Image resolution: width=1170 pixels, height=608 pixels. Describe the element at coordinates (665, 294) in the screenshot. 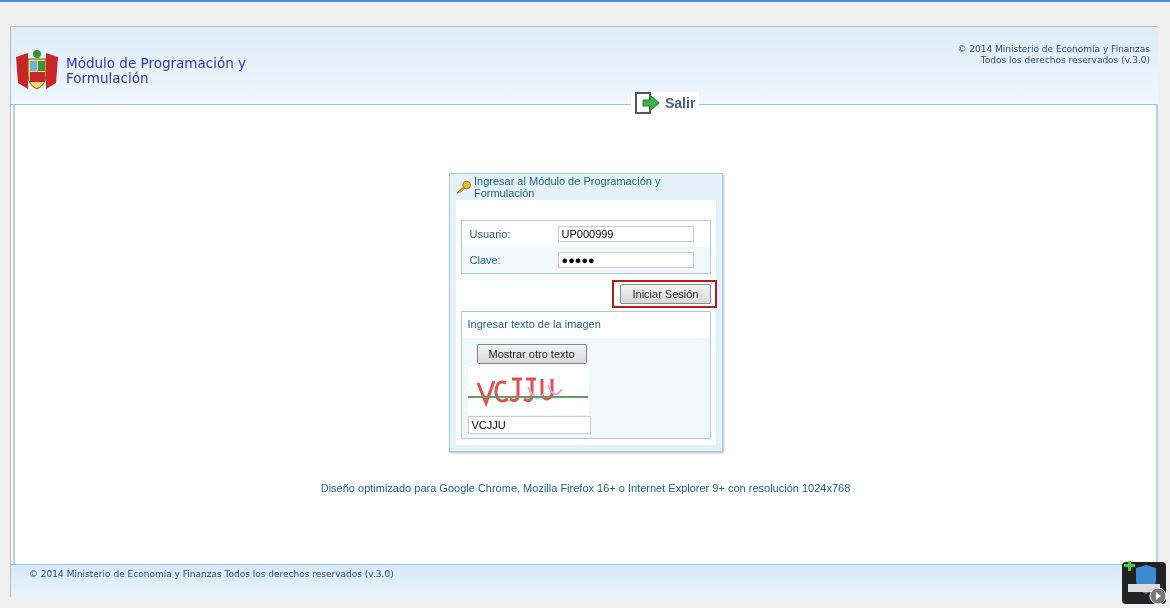

I see `login-button: Iniciar Sesión` at that location.